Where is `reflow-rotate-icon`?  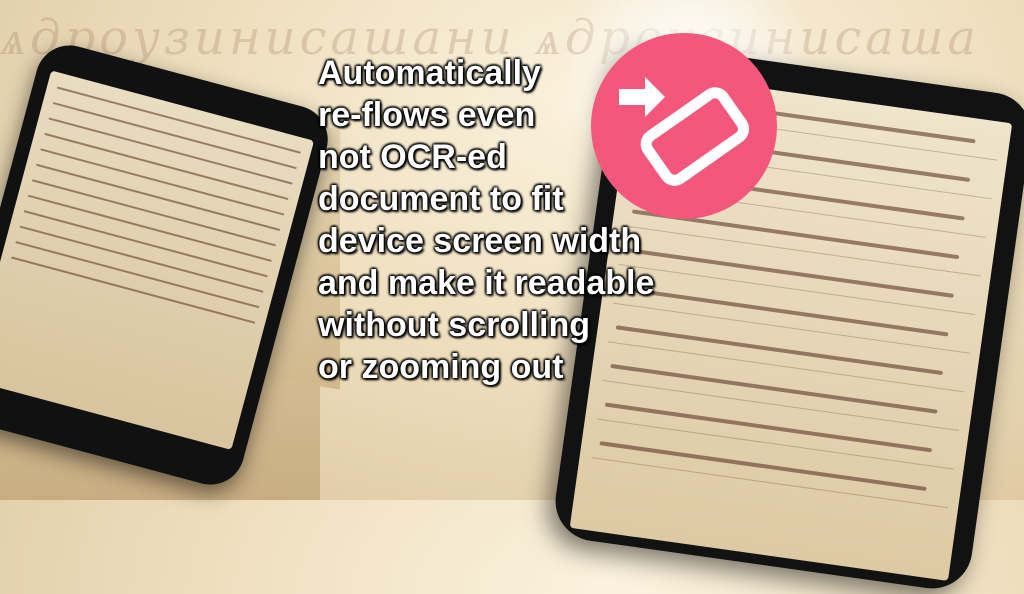 reflow-rotate-icon is located at coordinates (684, 131).